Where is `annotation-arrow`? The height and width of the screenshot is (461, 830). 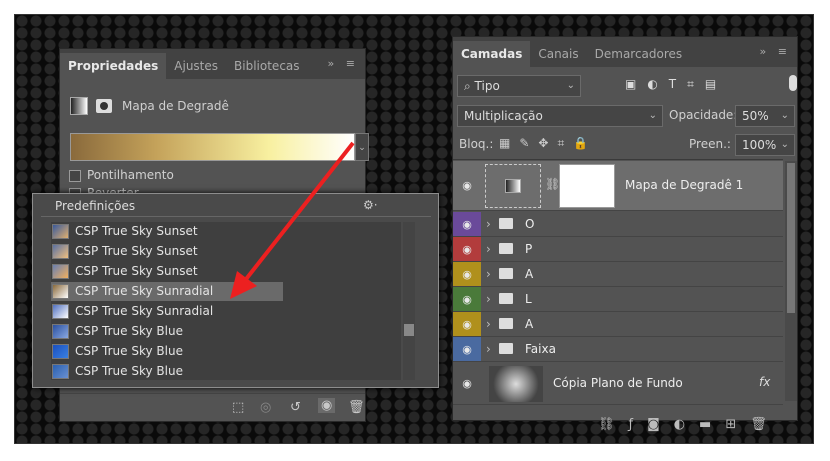 annotation-arrow is located at coordinates (292, 220).